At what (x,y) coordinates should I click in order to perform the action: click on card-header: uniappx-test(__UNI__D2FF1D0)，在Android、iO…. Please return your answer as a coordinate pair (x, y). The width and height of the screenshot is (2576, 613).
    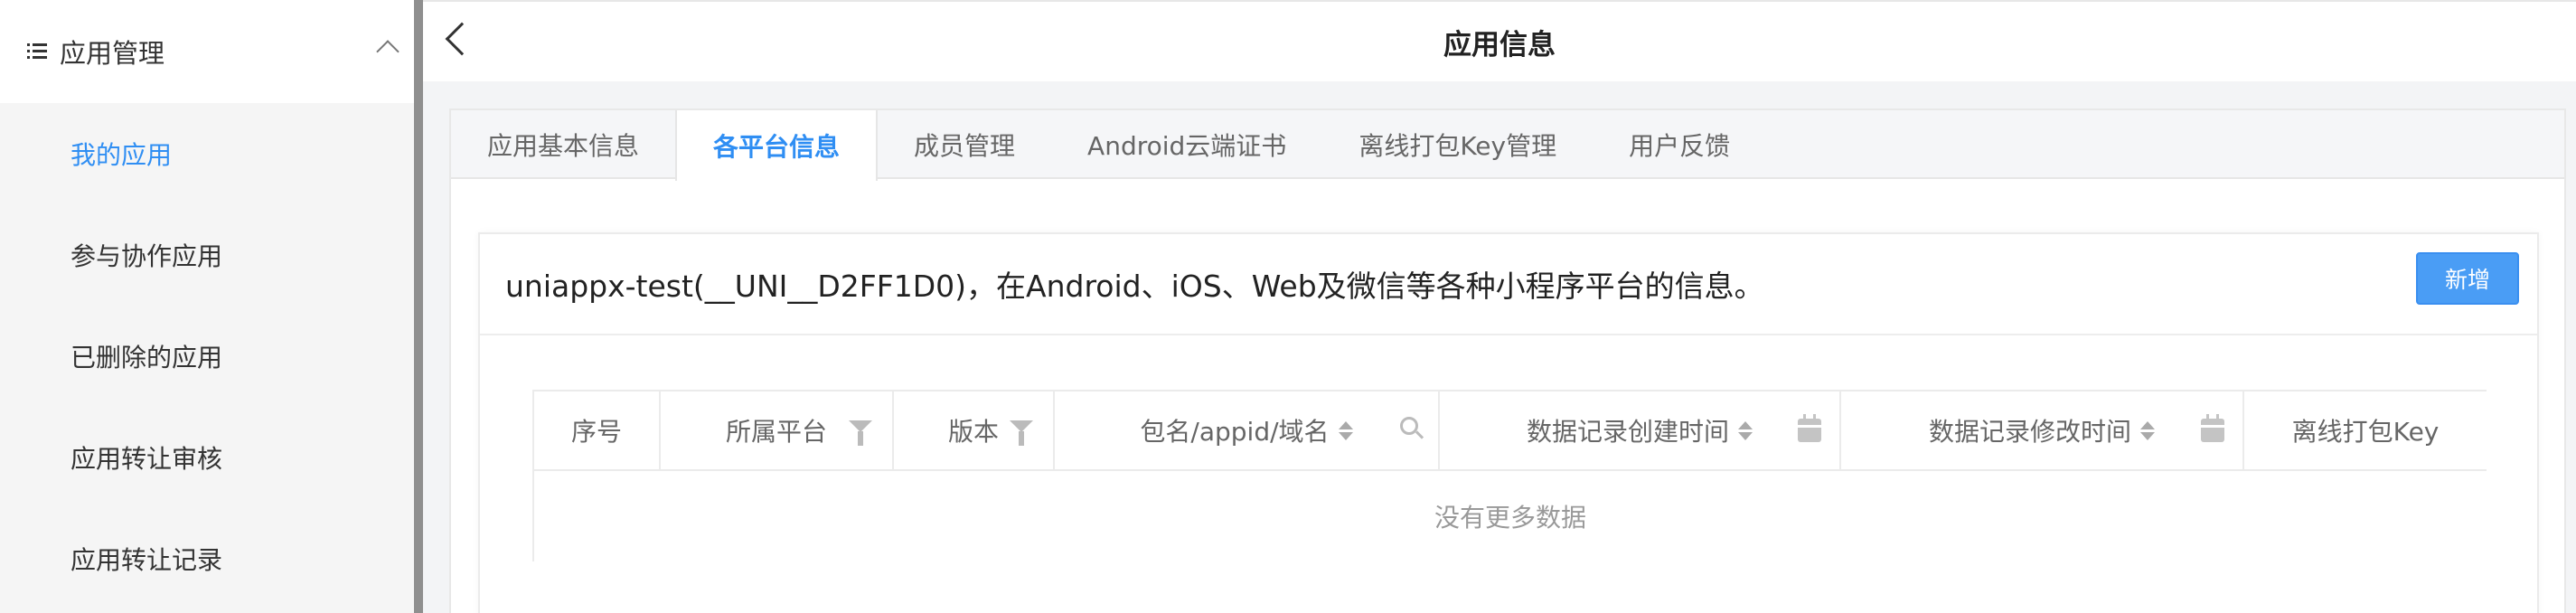
    Looking at the image, I should click on (1509, 284).